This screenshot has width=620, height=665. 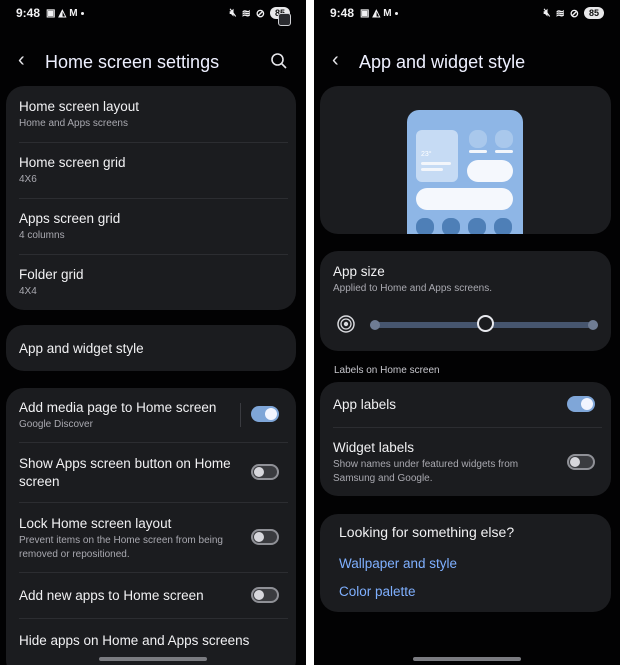 What do you see at coordinates (28, 179) in the screenshot?
I see `item-subtitle: 4X6` at bounding box center [28, 179].